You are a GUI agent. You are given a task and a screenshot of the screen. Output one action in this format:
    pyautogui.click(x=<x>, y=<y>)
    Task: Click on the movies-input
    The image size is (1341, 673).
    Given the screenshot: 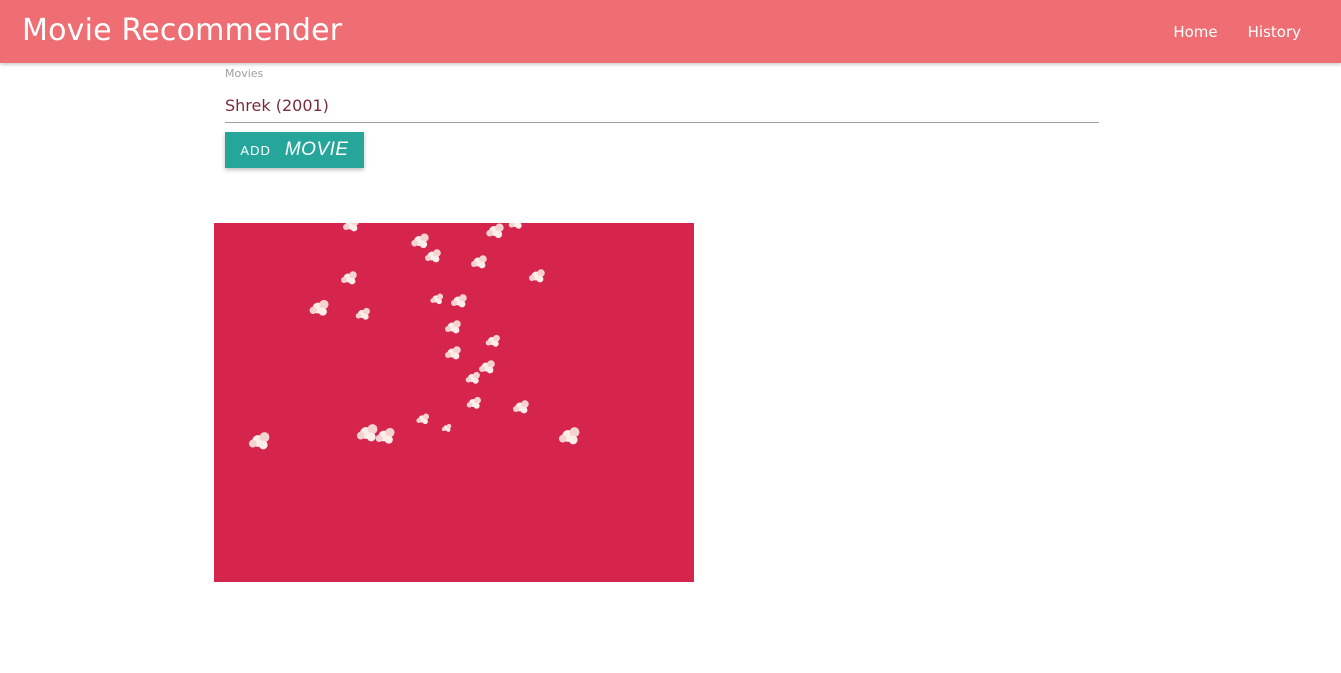 What is the action you would take?
    pyautogui.click(x=662, y=105)
    